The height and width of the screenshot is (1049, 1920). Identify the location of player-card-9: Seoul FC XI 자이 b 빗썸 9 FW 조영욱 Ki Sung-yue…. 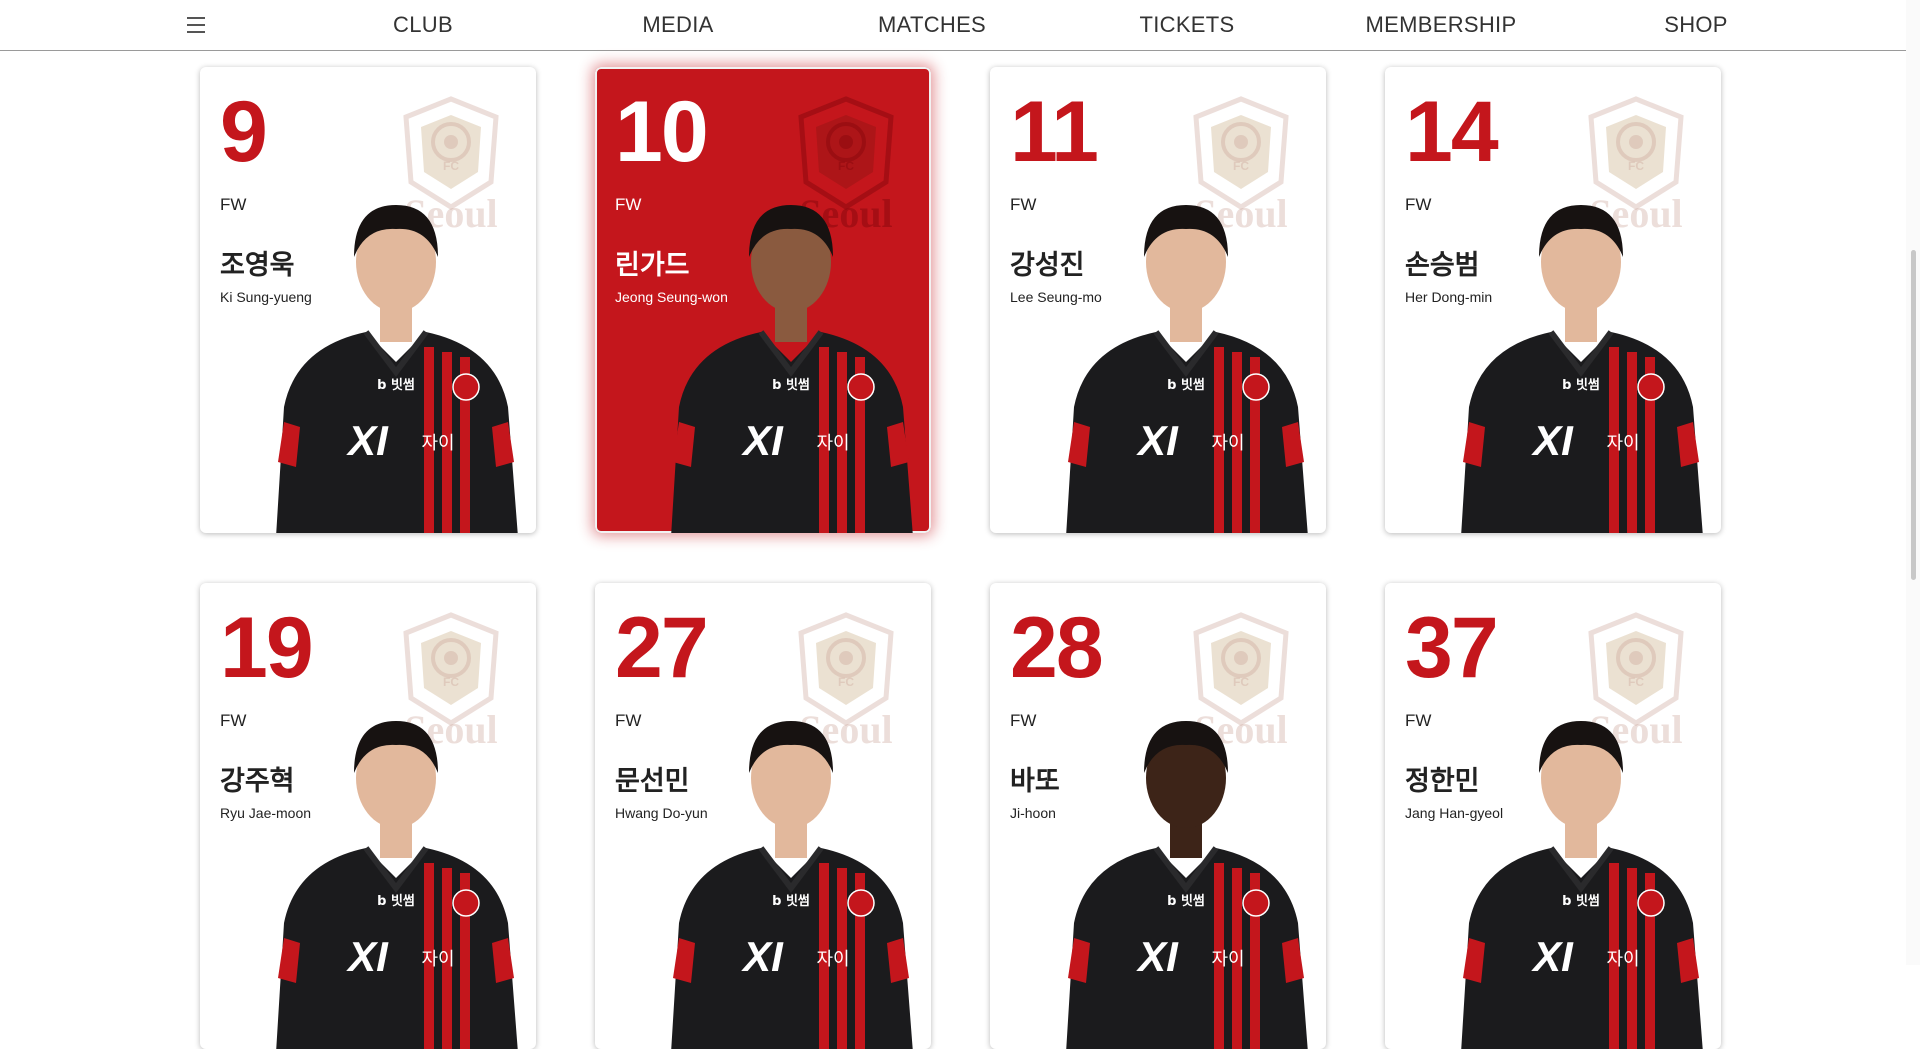
(368, 300).